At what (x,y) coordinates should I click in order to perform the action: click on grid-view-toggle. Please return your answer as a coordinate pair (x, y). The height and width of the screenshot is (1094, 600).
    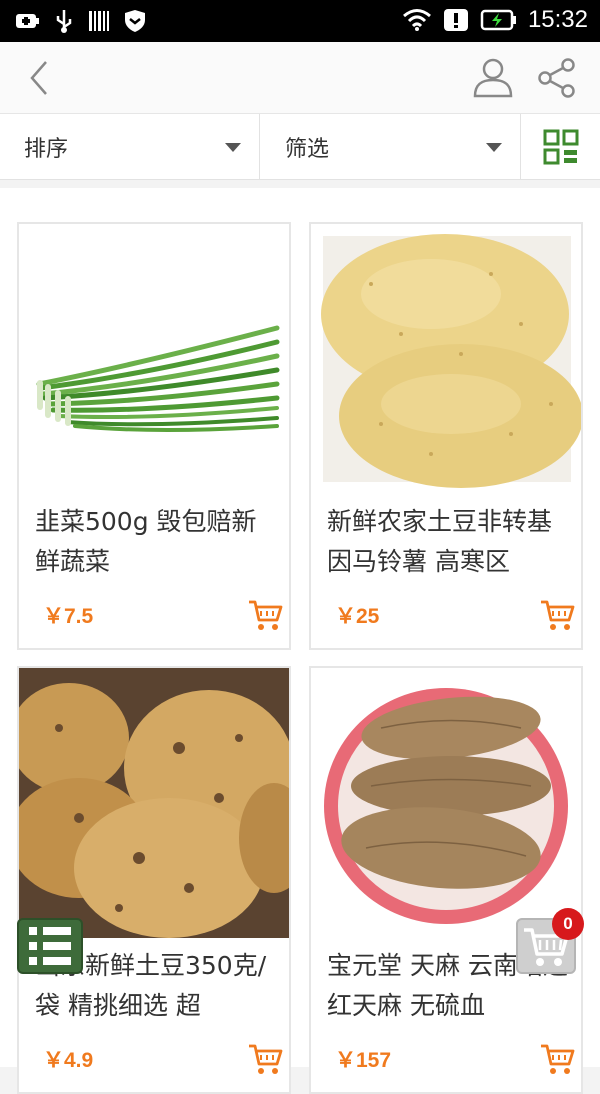
    Looking at the image, I should click on (561, 147).